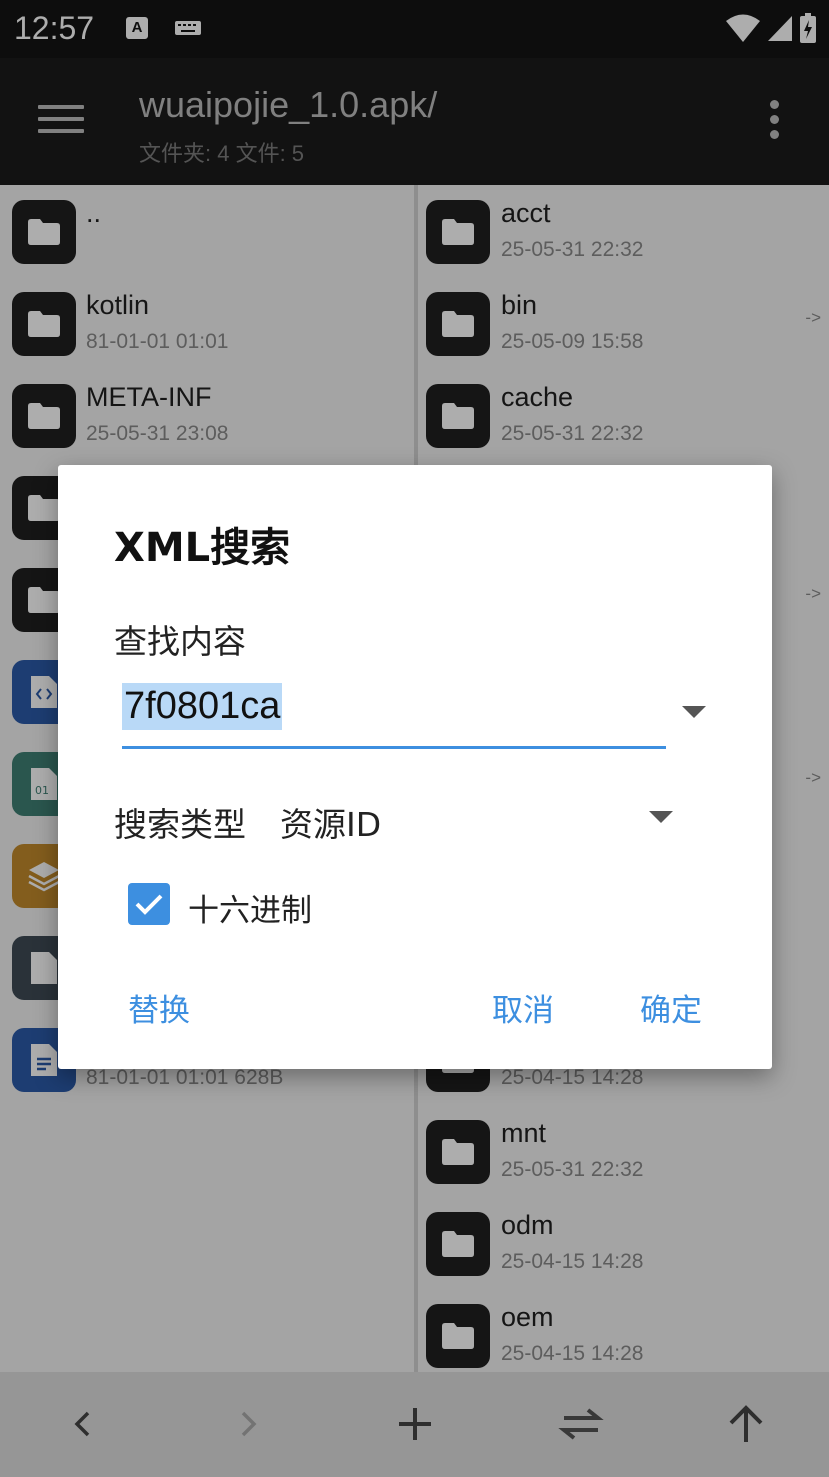  What do you see at coordinates (694, 712) in the screenshot?
I see `find-history-dropdown-icon` at bounding box center [694, 712].